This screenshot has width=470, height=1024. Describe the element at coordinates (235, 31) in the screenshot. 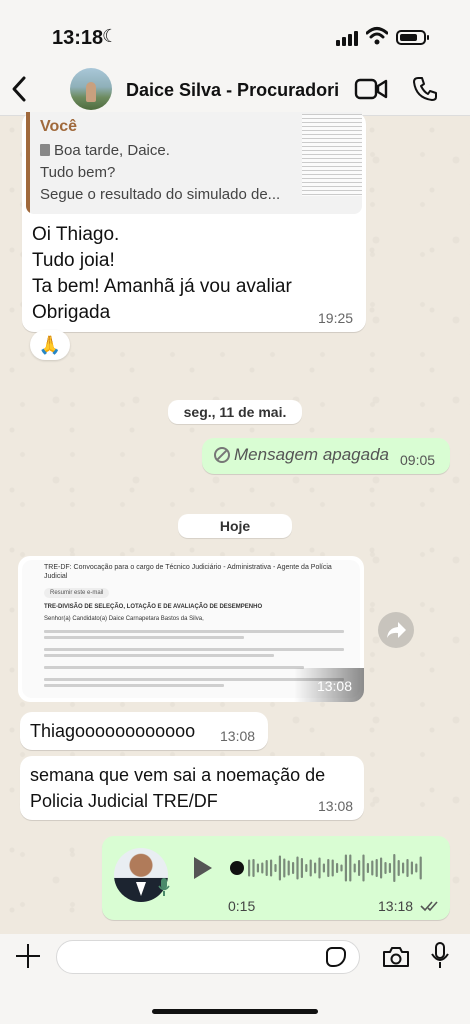

I see `status-bar: 13:18 ☾` at that location.